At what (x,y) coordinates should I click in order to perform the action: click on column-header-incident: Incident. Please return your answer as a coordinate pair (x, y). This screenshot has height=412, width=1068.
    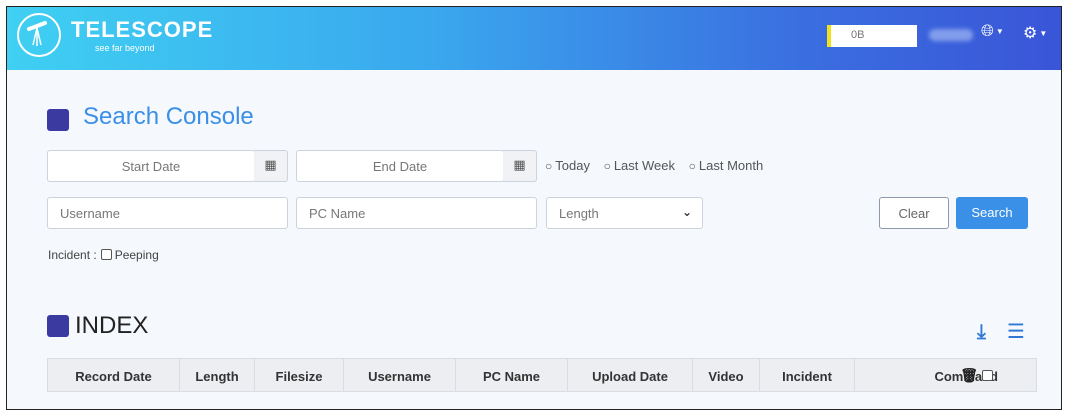
    Looking at the image, I should click on (807, 375).